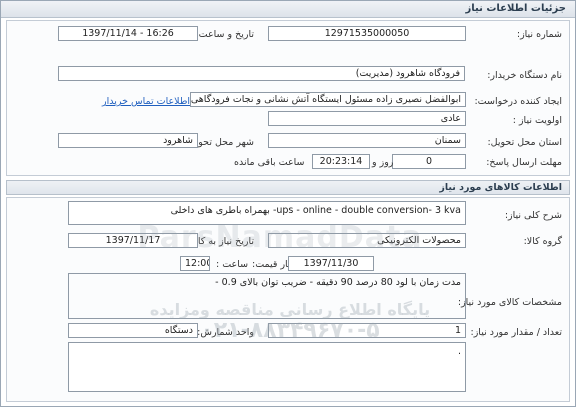 This screenshot has width=576, height=407. Describe the element at coordinates (524, 142) in the screenshot. I see `province-label: استان محل تحویل:` at that location.